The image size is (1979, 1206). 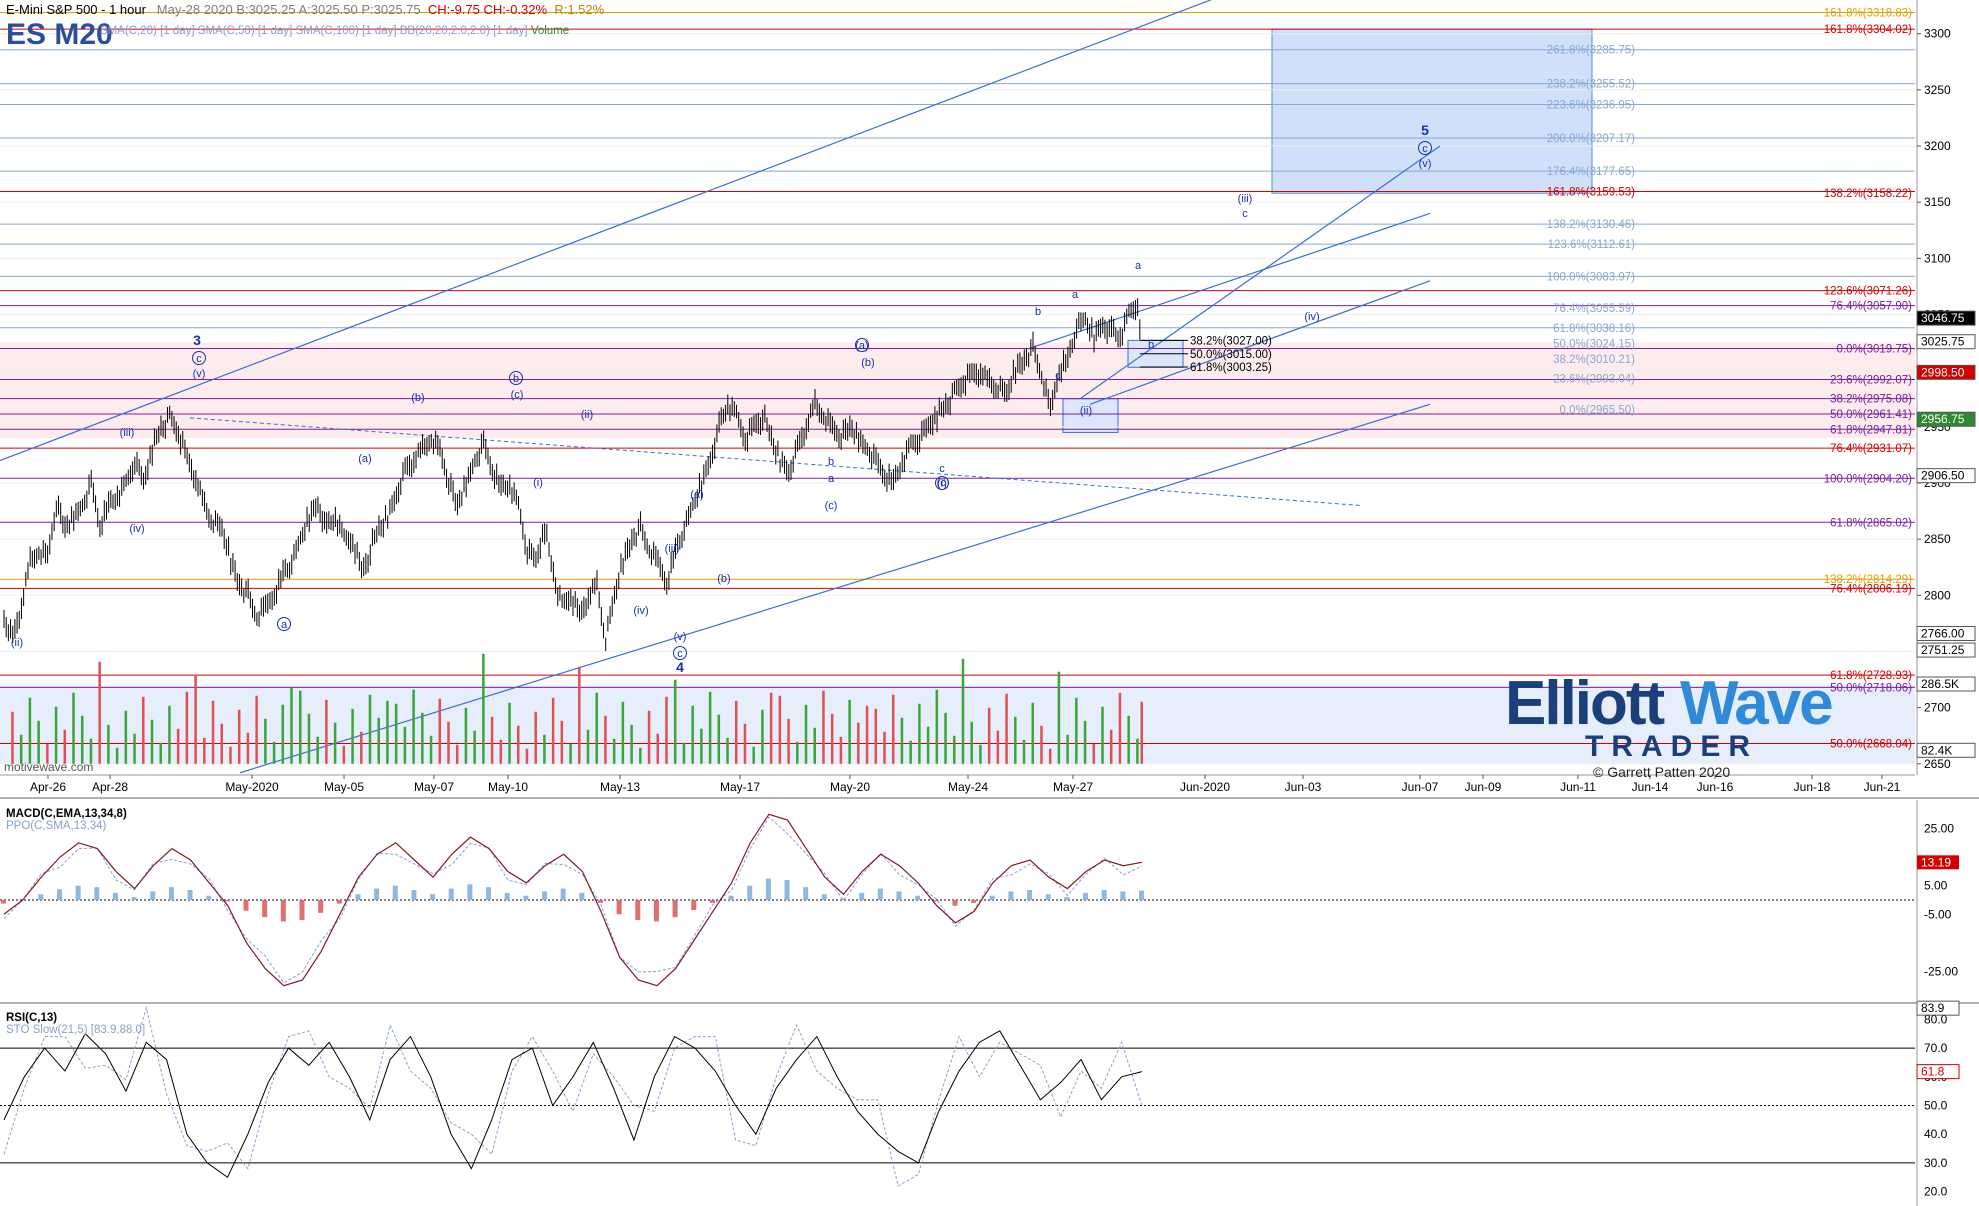 I want to click on fib-retrace-label: 38.2%(3027.00), so click(x=1231, y=341).